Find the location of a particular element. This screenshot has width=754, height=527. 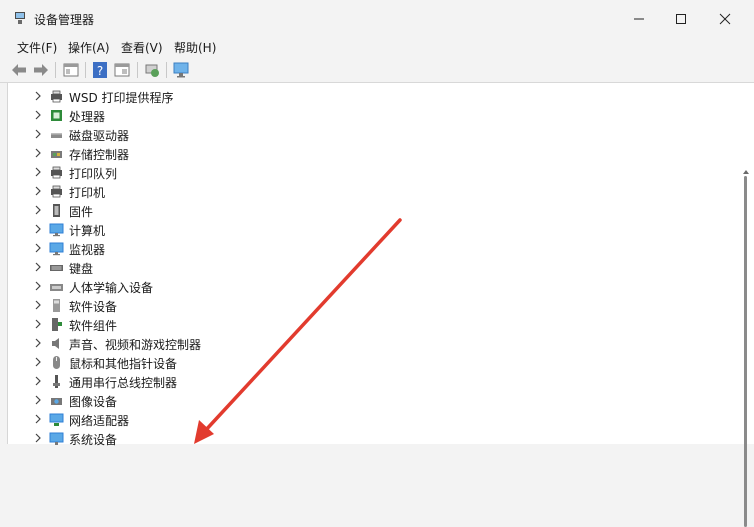

tree-item-label: 软件组件 is located at coordinates (93, 326).